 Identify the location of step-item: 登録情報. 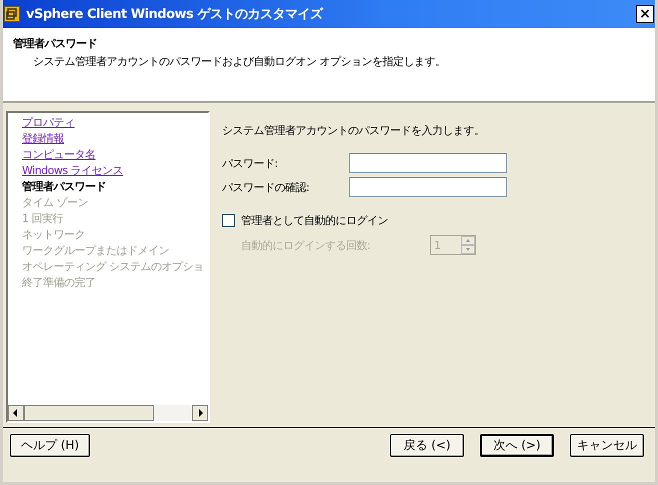
(115, 139).